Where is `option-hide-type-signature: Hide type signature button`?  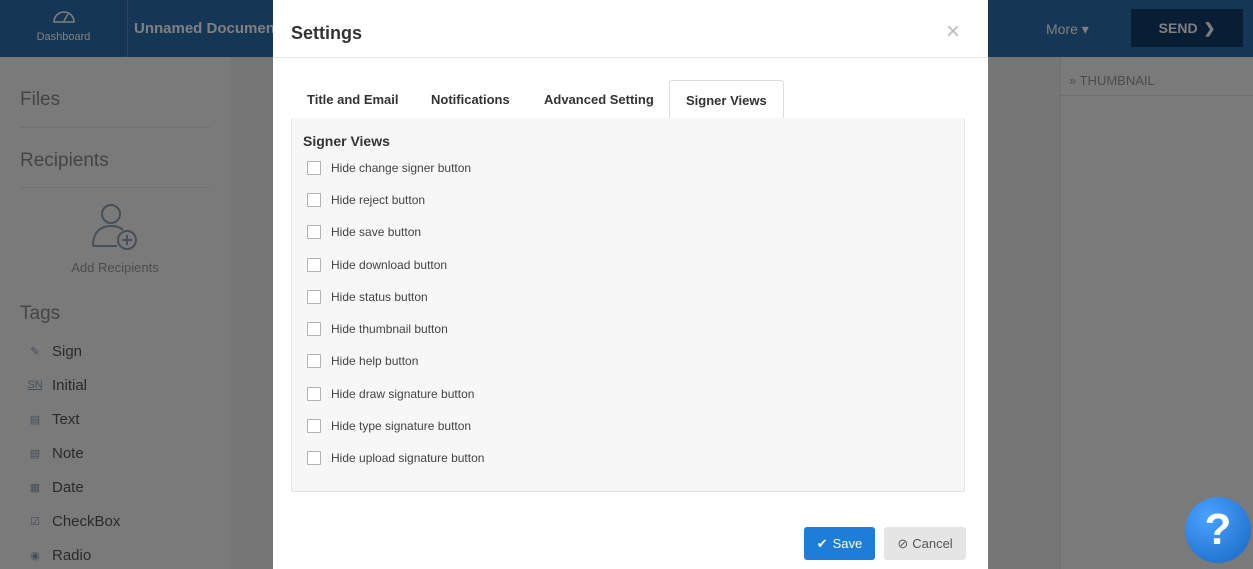 option-hide-type-signature: Hide type signature button is located at coordinates (389, 426).